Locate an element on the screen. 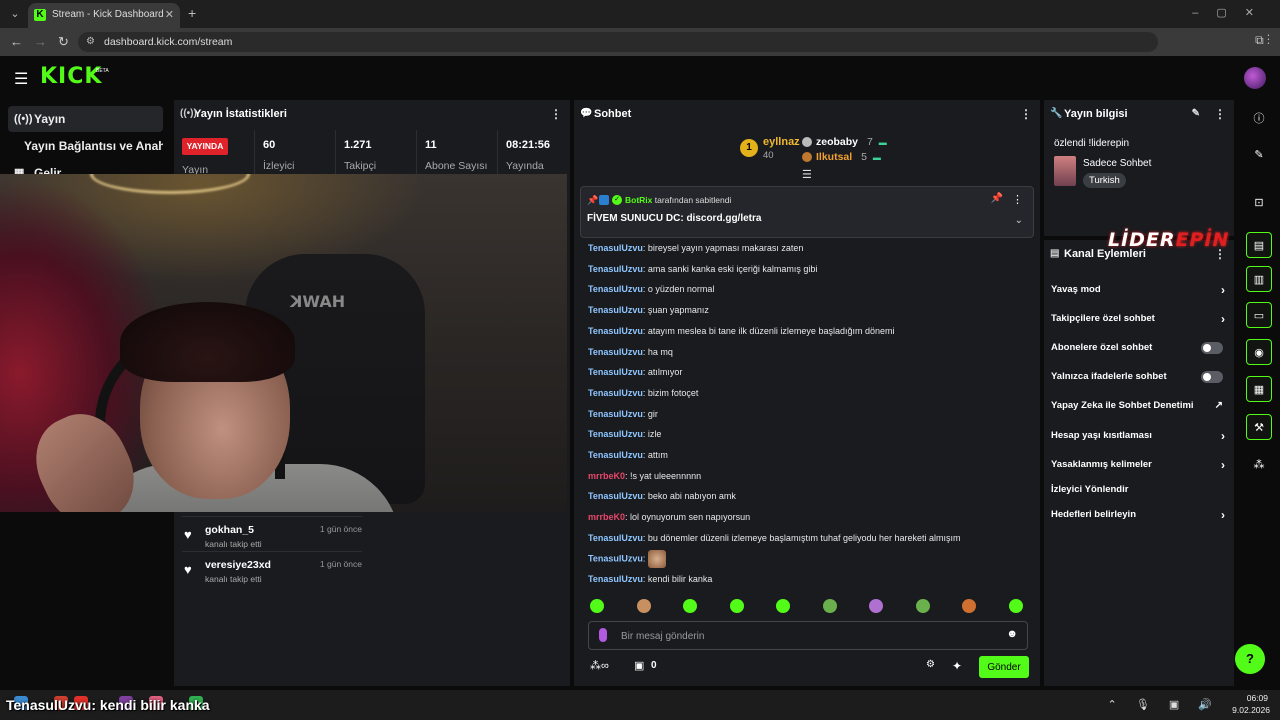 Image resolution: width=1280 pixels, height=720 pixels. system-tray: ⌃ 🎙 ▣ 🔊 is located at coordinates (1164, 704).